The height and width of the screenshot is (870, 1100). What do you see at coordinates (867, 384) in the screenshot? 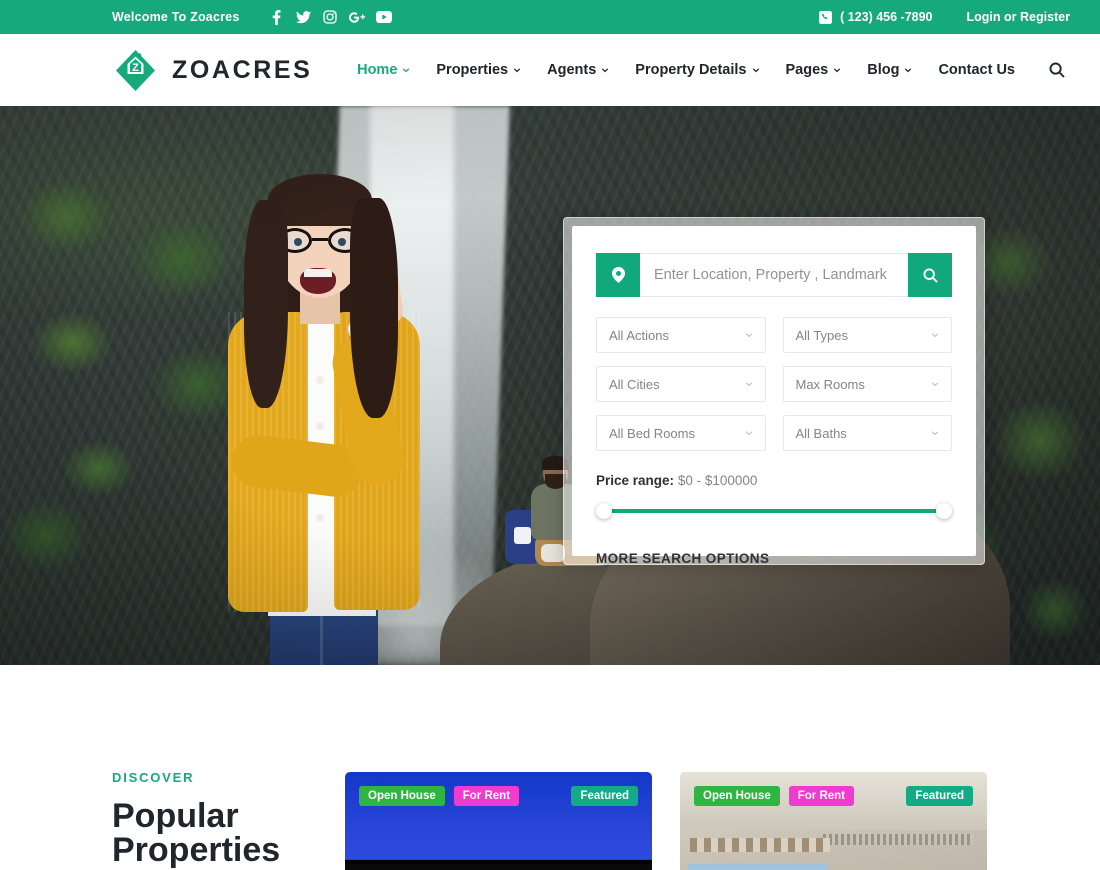
I see `select-max-rooms: Max Rooms` at bounding box center [867, 384].